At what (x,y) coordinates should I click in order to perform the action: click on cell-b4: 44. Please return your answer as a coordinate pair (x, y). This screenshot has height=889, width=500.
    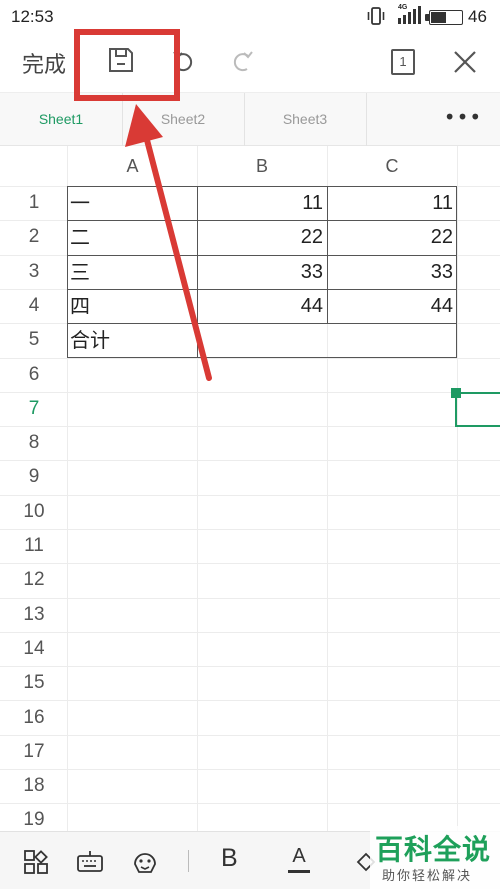
    Looking at the image, I should click on (262, 306).